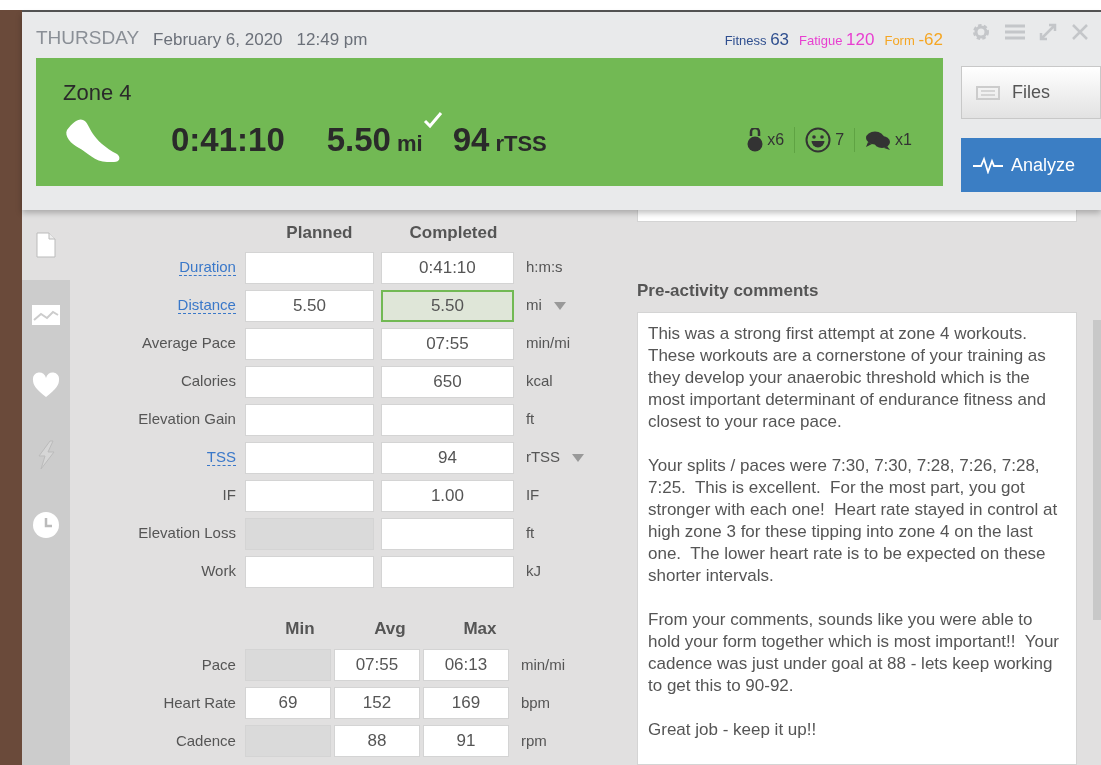 Image resolution: width=1101 pixels, height=765 pixels. I want to click on day-label: THURSDAY, so click(88, 37).